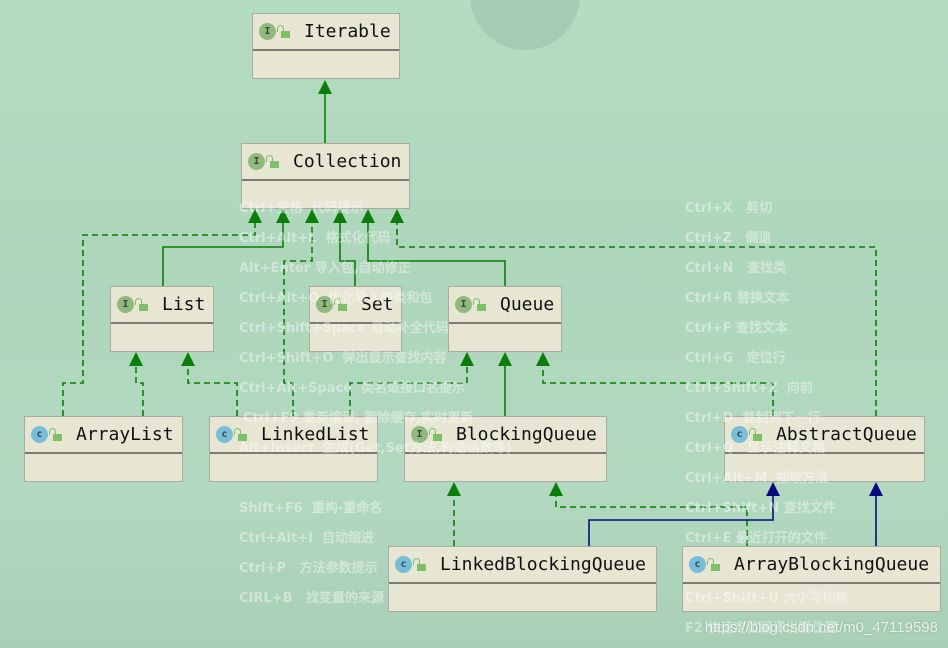 The width and height of the screenshot is (948, 648). I want to click on shortcut-text: Ctrl+Alt+I 自动缩进, so click(307, 538).